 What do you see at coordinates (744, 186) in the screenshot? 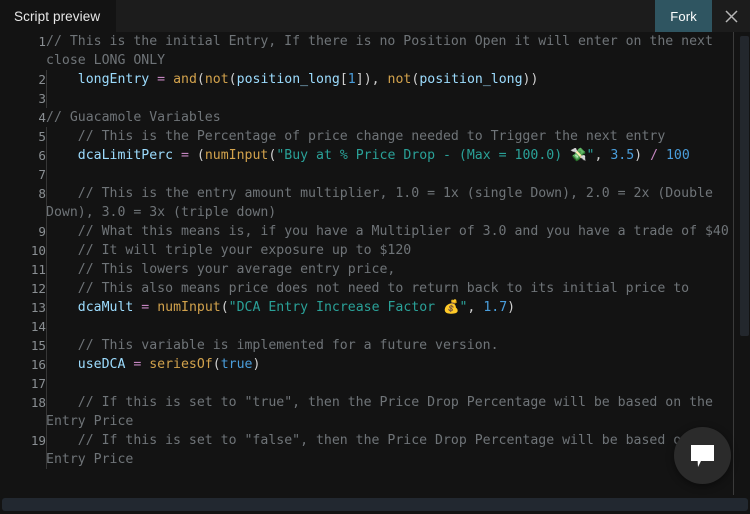
I see `vertical-scrollbar-thumb` at bounding box center [744, 186].